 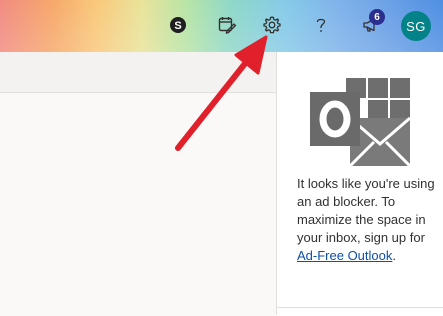 What do you see at coordinates (360, 307) in the screenshot?
I see `ad-panel-divider` at bounding box center [360, 307].